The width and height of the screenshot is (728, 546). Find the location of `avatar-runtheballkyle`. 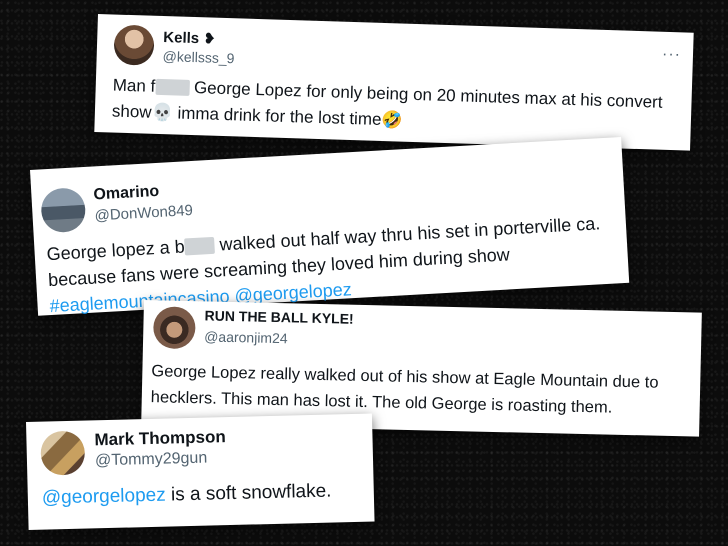

avatar-runtheballkyle is located at coordinates (174, 328).